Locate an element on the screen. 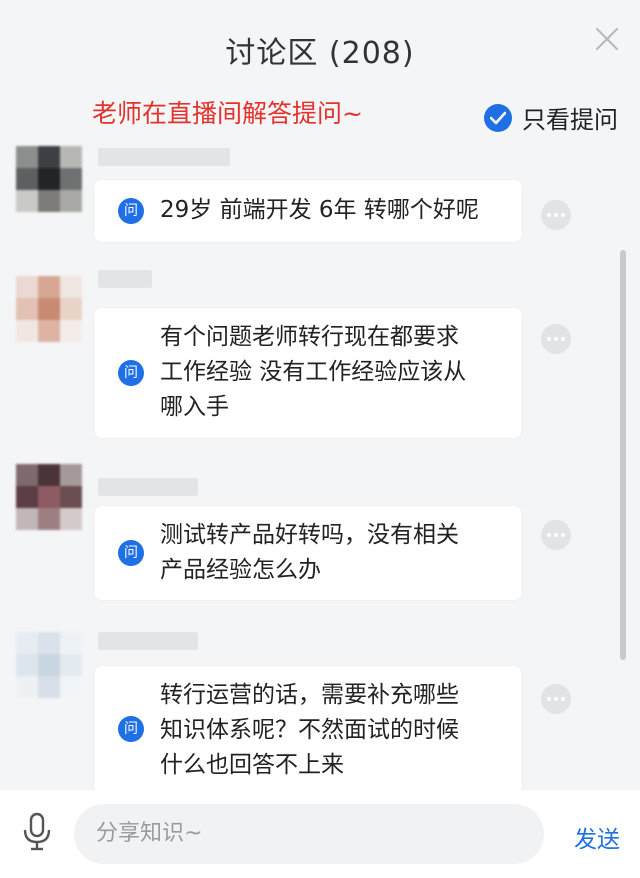  scrollbar is located at coordinates (623, 455).